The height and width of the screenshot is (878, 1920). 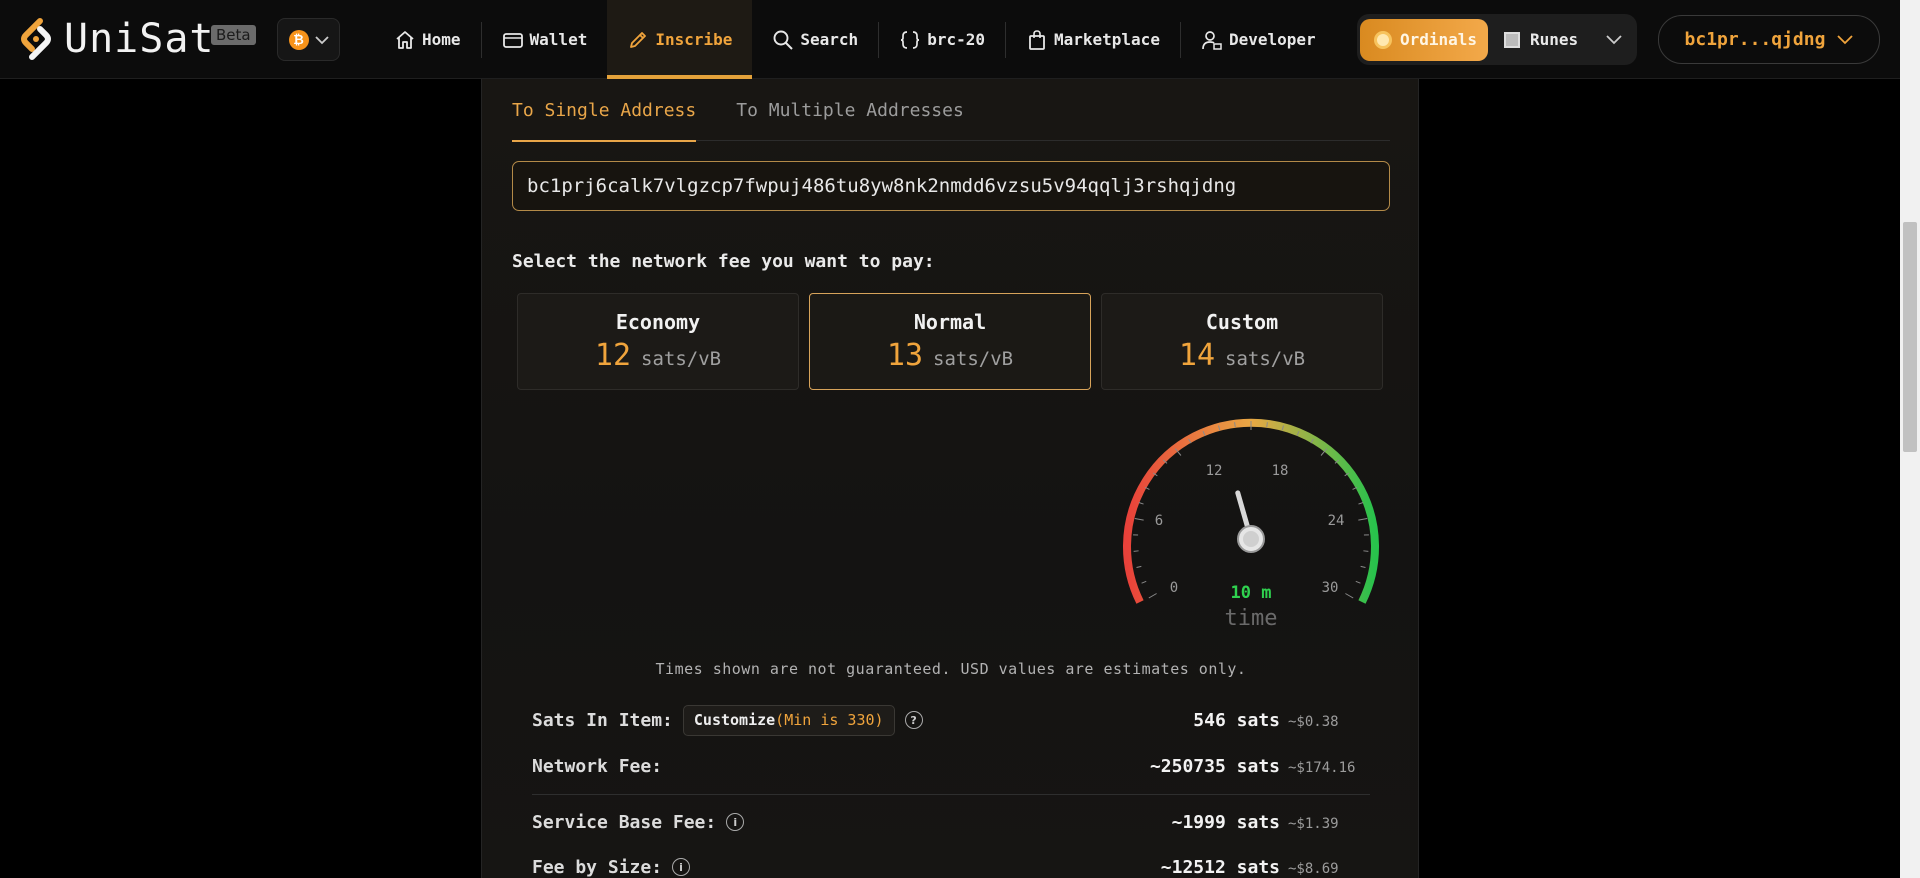 What do you see at coordinates (1512, 39) in the screenshot?
I see `runes-icon` at bounding box center [1512, 39].